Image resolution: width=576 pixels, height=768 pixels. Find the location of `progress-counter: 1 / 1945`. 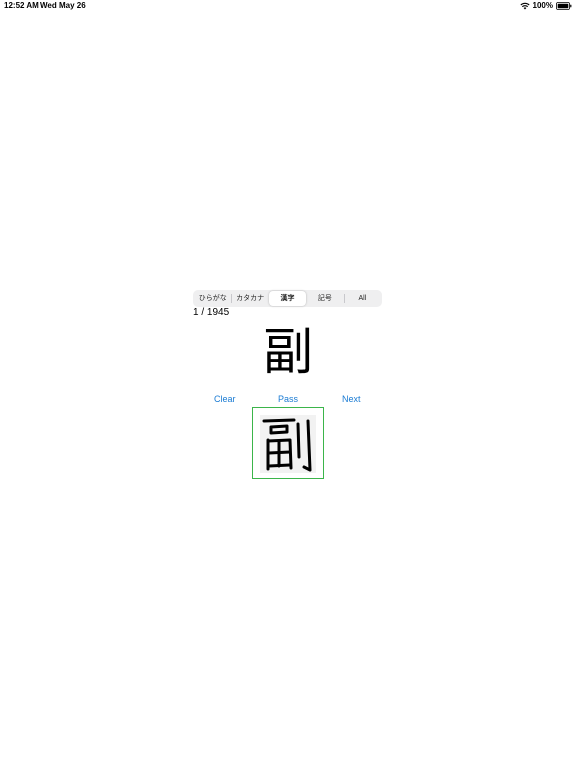

progress-counter: 1 / 1945 is located at coordinates (211, 312).